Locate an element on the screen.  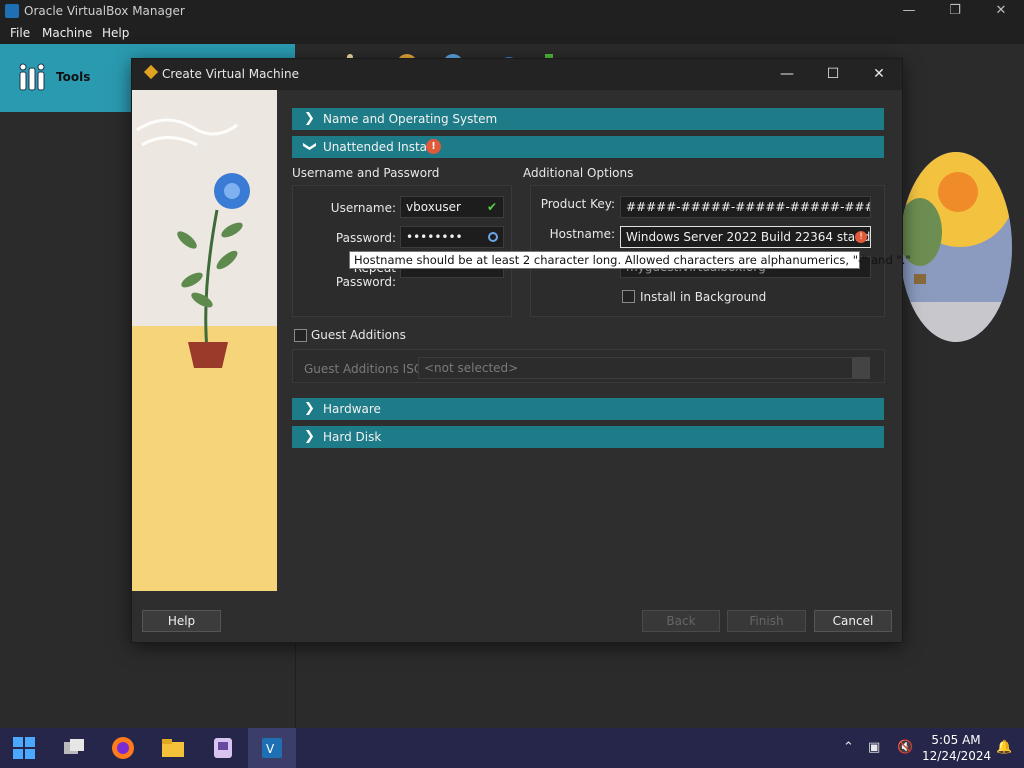
app-icon is located at coordinates (223, 748).